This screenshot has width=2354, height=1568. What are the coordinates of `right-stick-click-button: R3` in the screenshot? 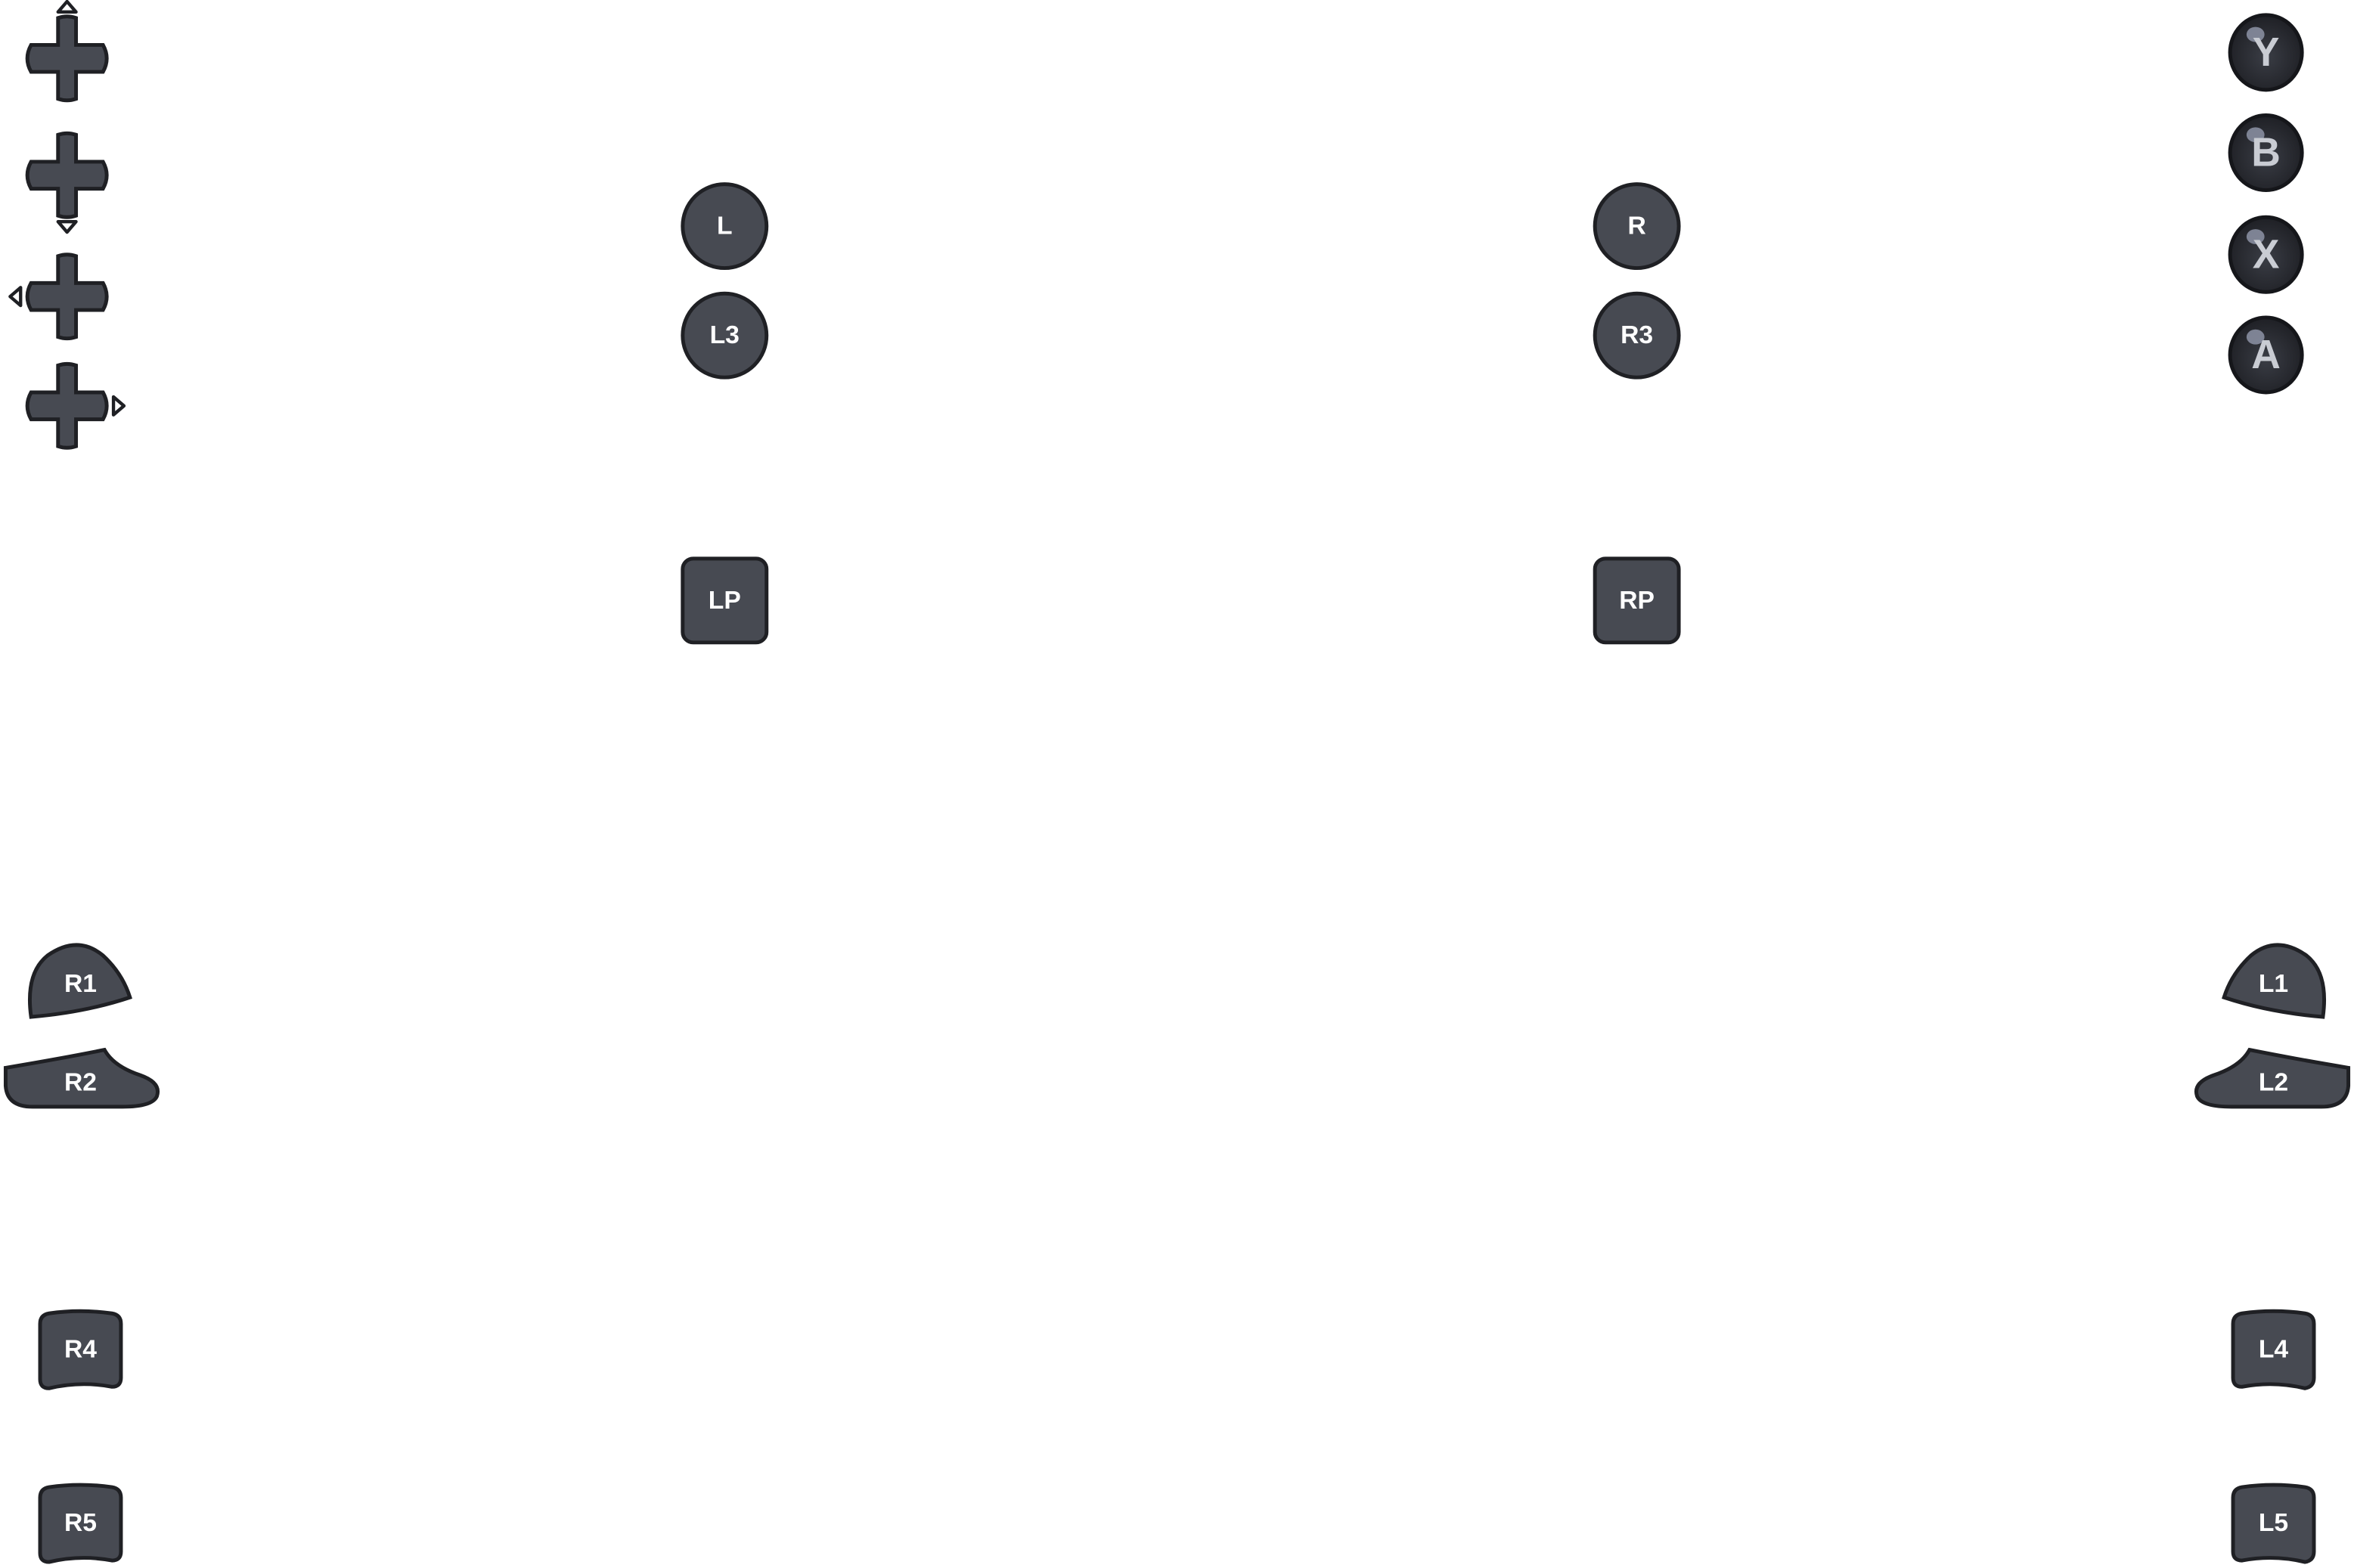 It's located at (1637, 335).